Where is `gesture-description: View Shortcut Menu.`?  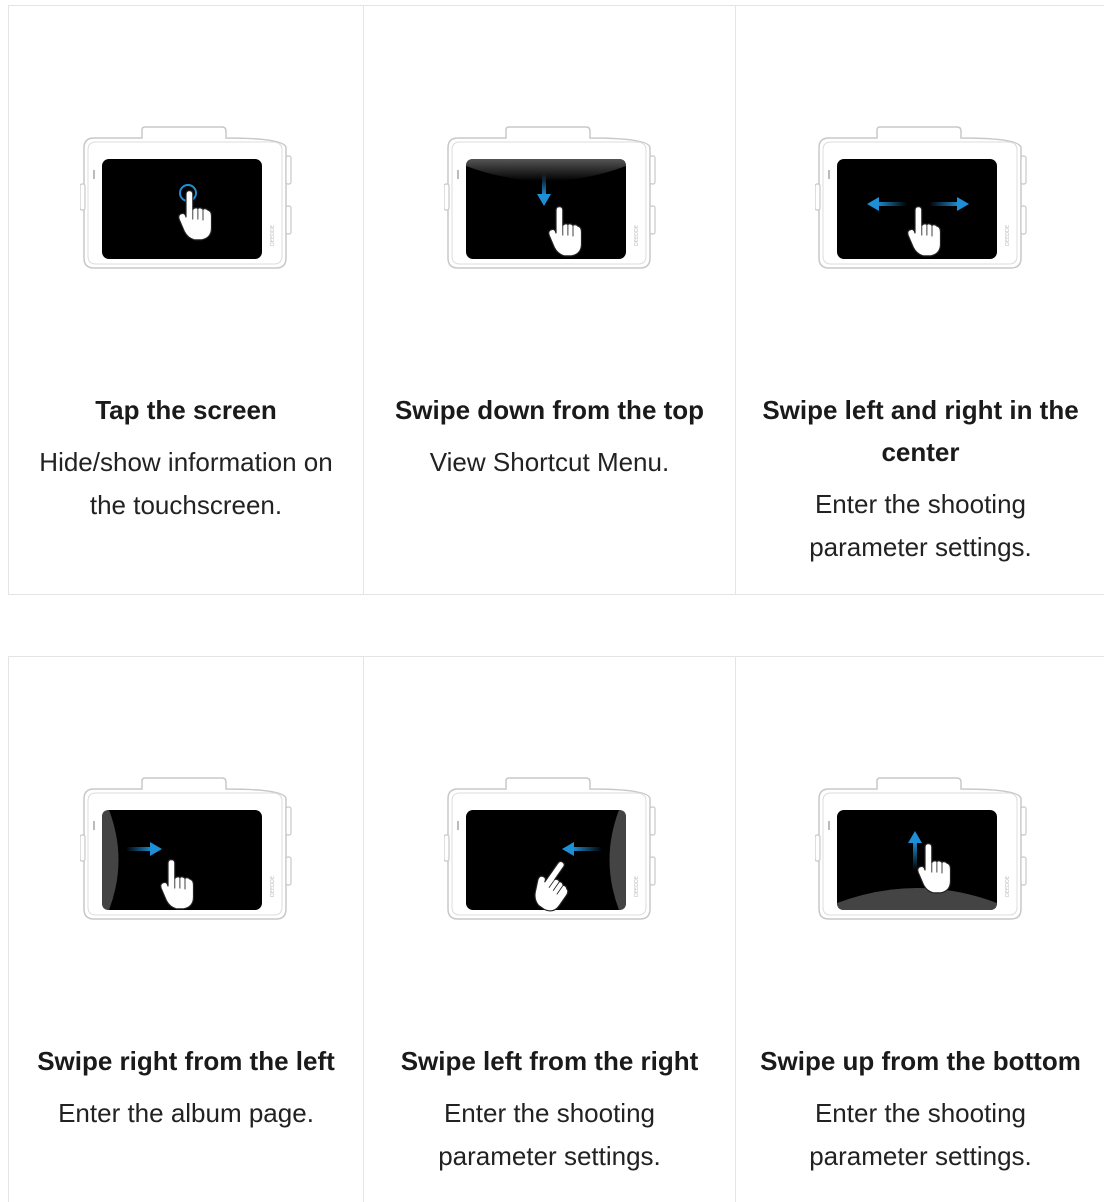 gesture-description: View Shortcut Menu. is located at coordinates (549, 462).